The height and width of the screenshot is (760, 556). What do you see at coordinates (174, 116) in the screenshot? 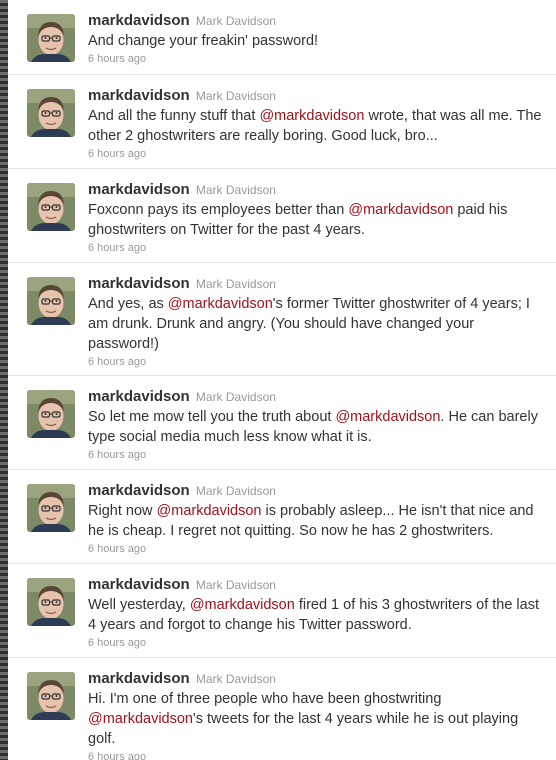
I see `tweet-text-segment: And all the funny stuff that` at bounding box center [174, 116].